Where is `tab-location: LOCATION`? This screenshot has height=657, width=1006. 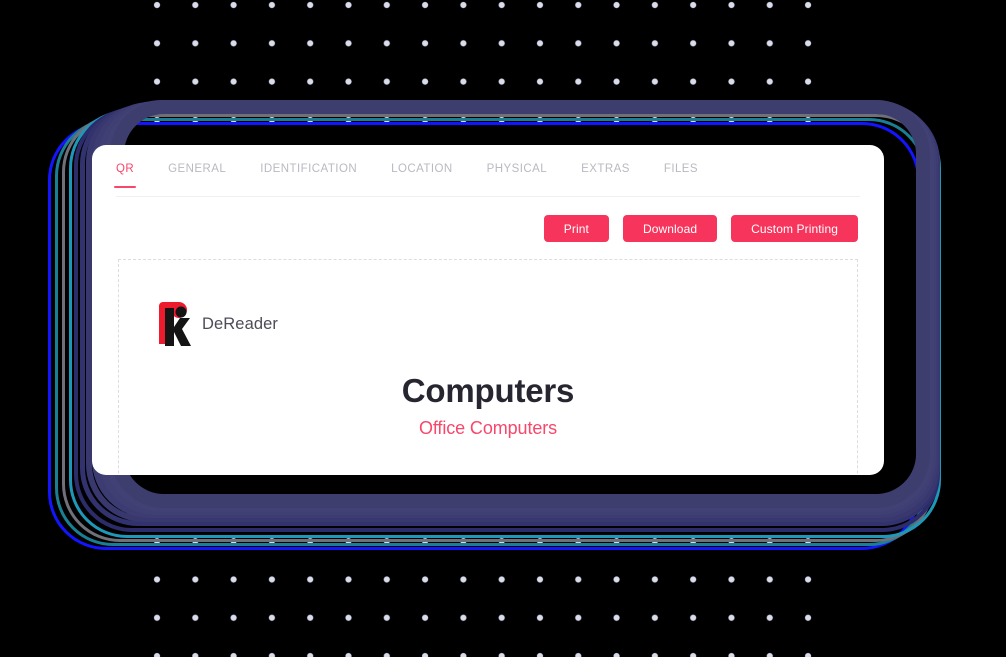
tab-location: LOCATION is located at coordinates (422, 172).